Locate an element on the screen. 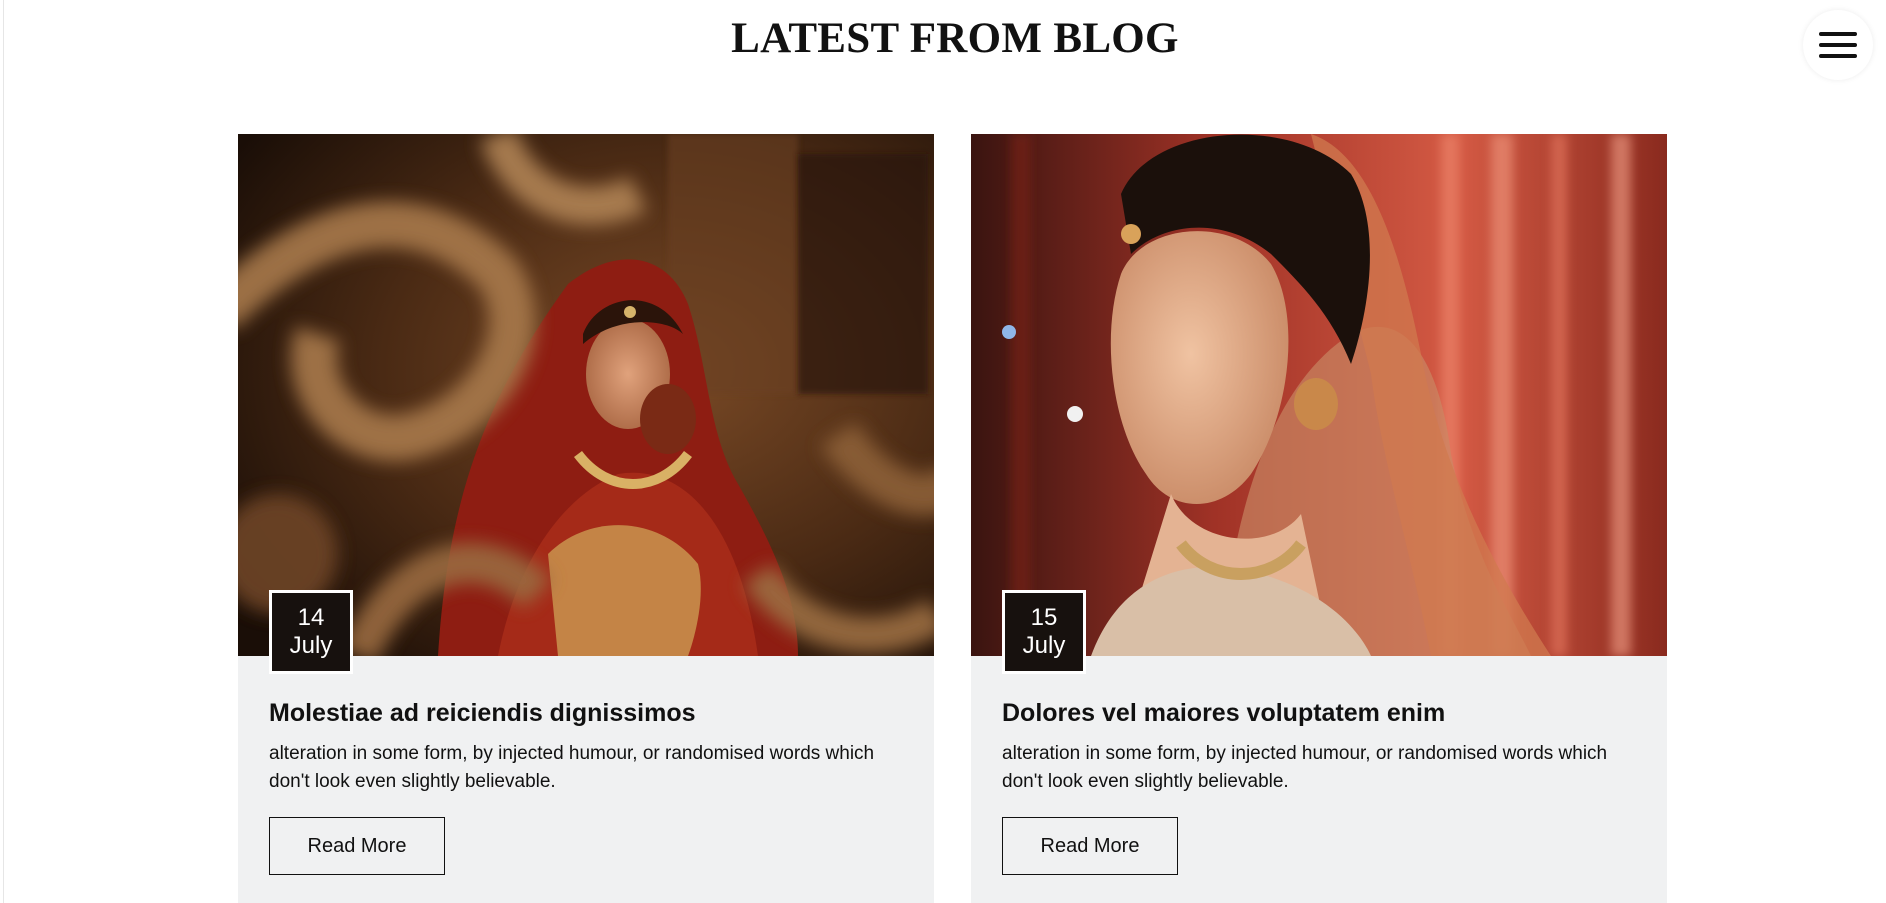 The width and height of the screenshot is (1886, 903). post-title: Molestiae ad reiciendis dignissimos is located at coordinates (482, 713).